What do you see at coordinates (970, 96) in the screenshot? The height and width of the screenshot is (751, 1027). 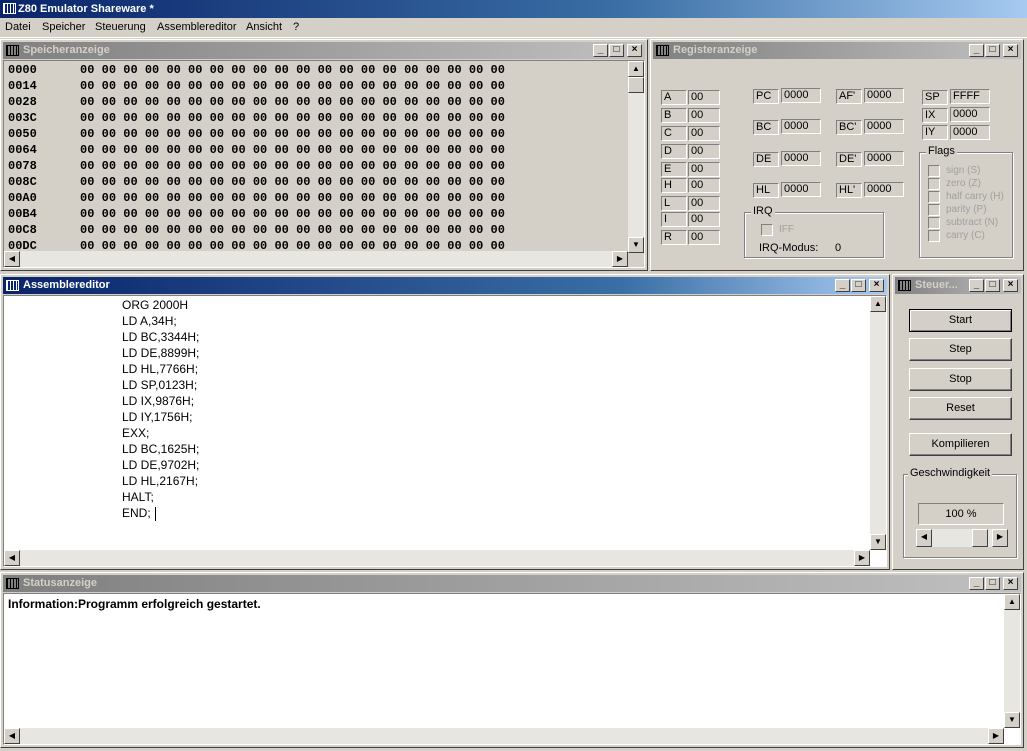 I see `register-sp-value: FFFF` at bounding box center [970, 96].